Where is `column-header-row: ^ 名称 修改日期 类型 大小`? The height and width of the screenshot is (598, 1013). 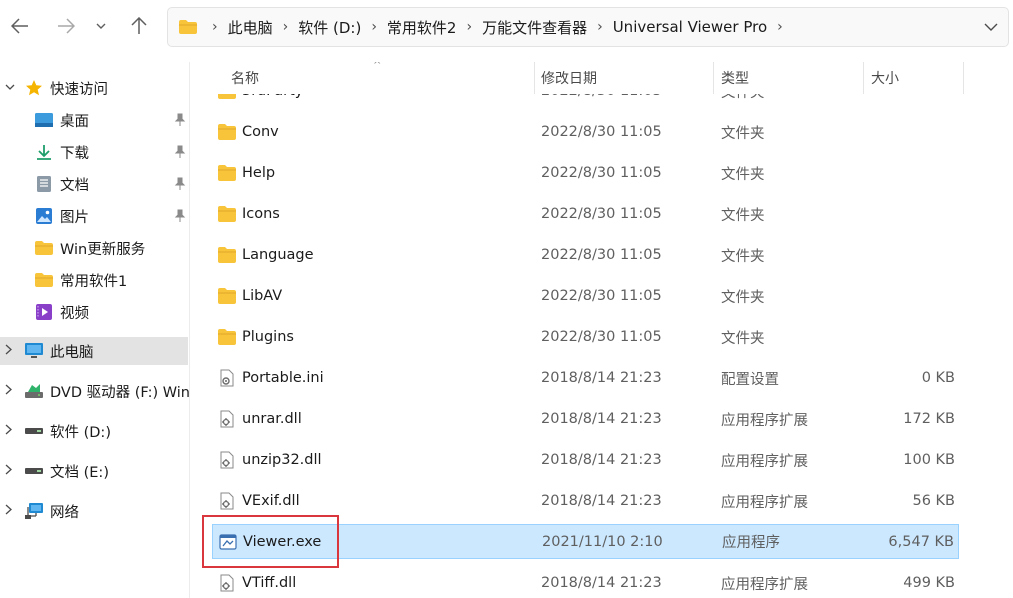
column-header-row: ^ 名称 修改日期 类型 大小 is located at coordinates (602, 78).